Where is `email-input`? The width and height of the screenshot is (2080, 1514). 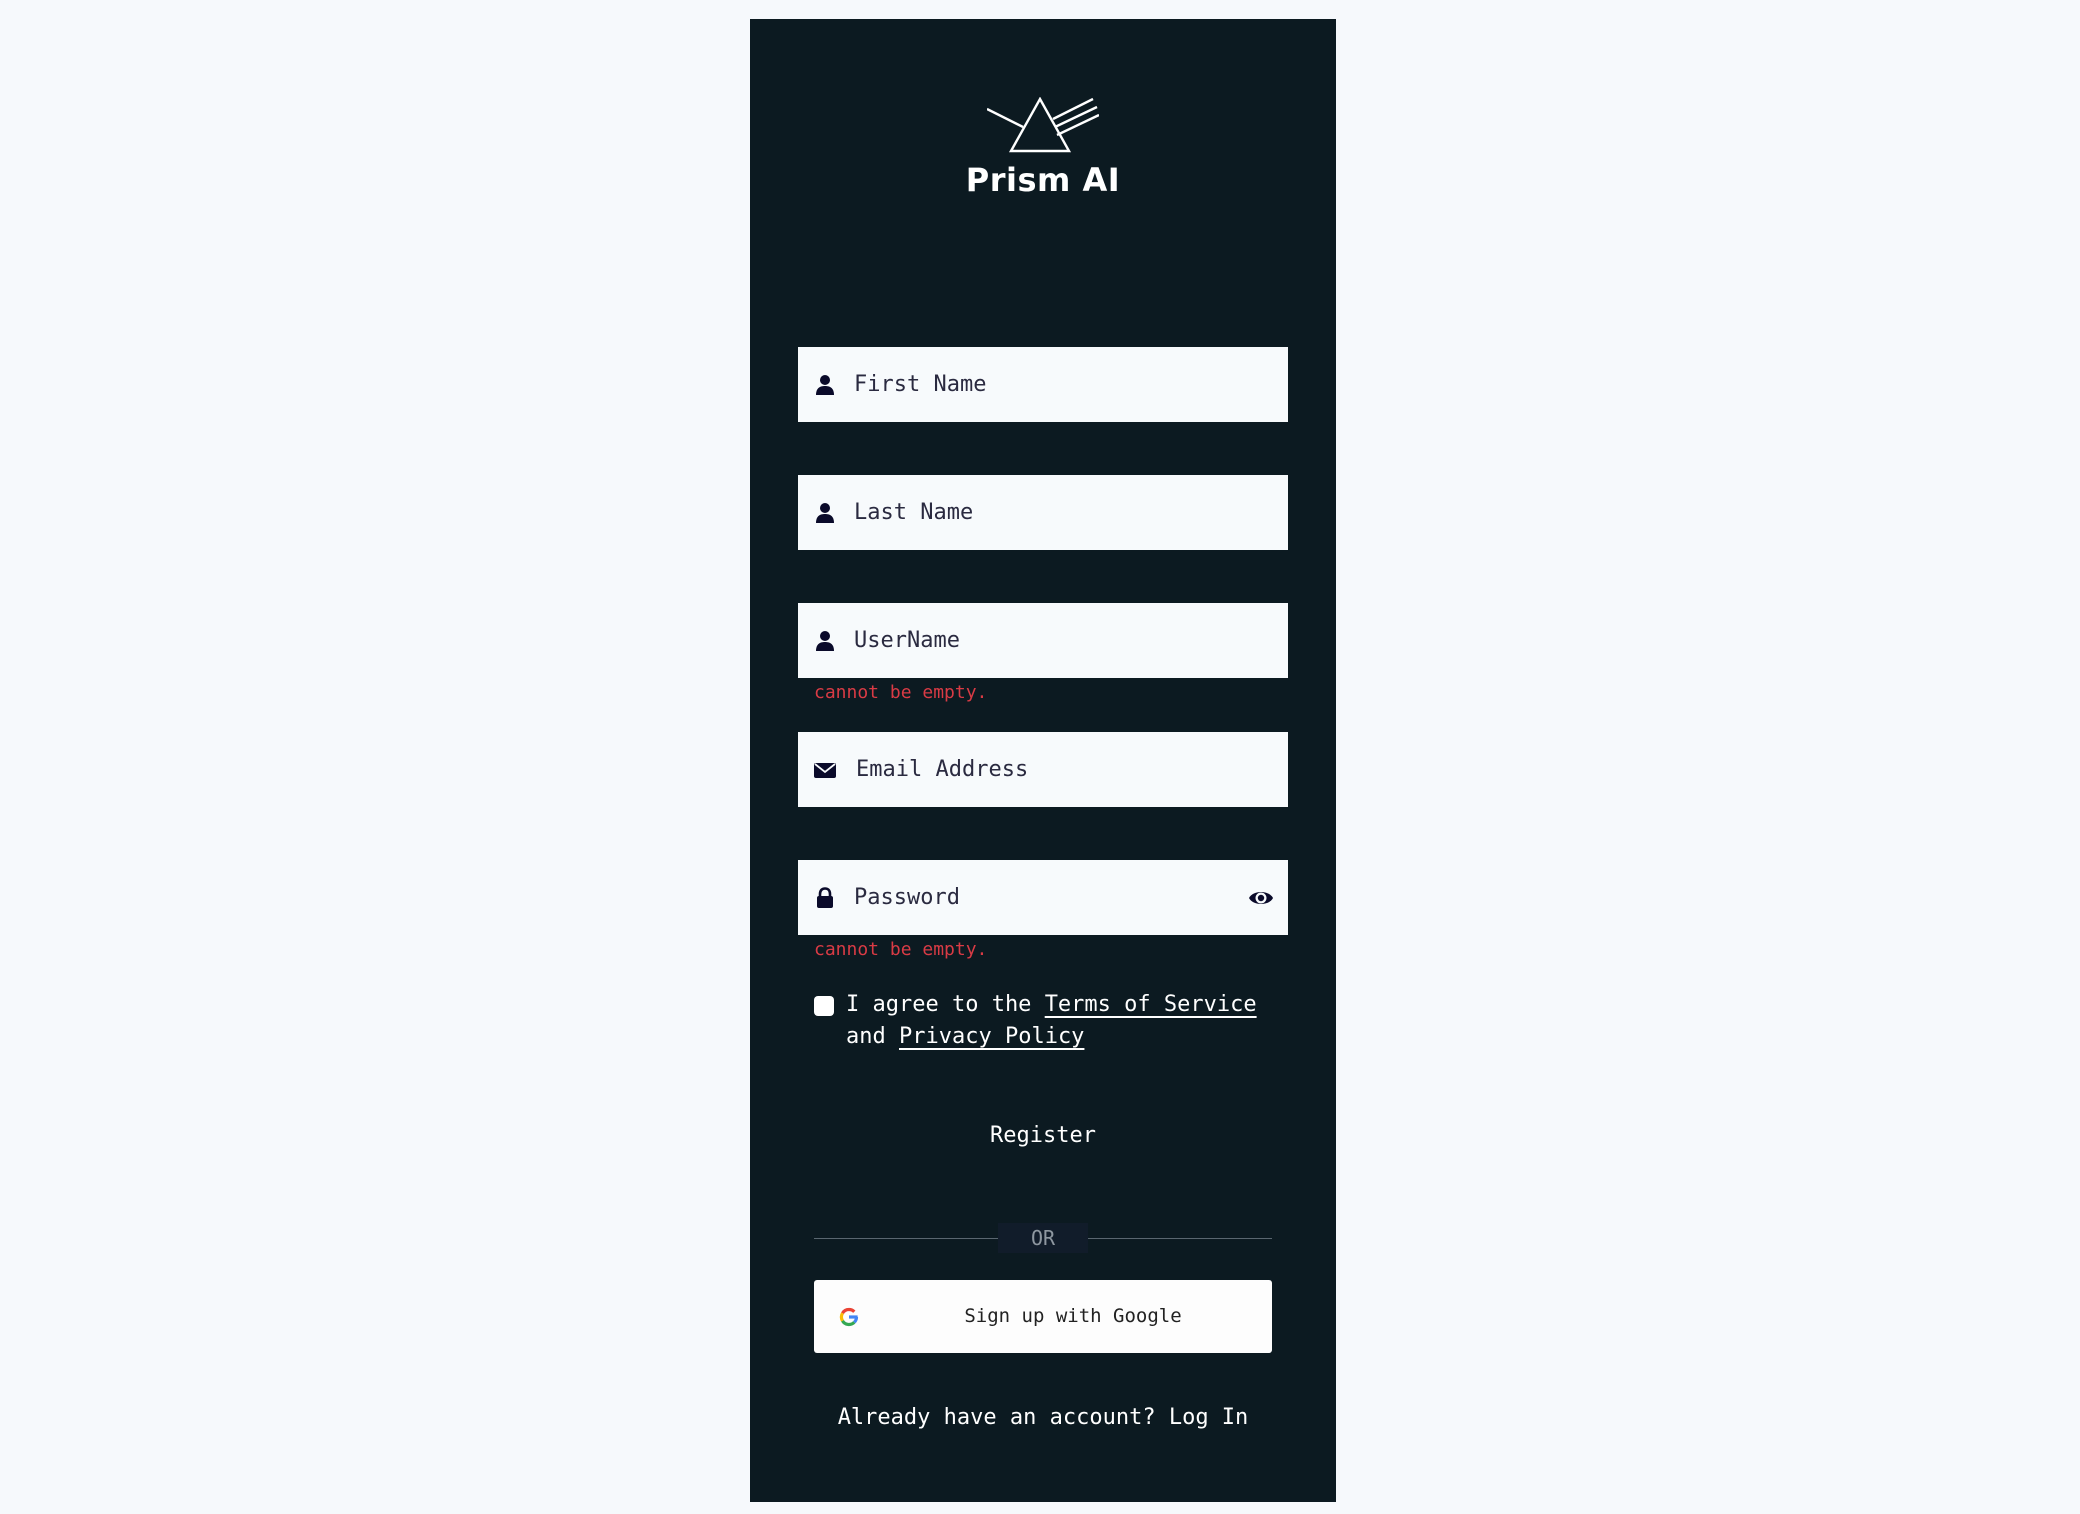 email-input is located at coordinates (1046, 769).